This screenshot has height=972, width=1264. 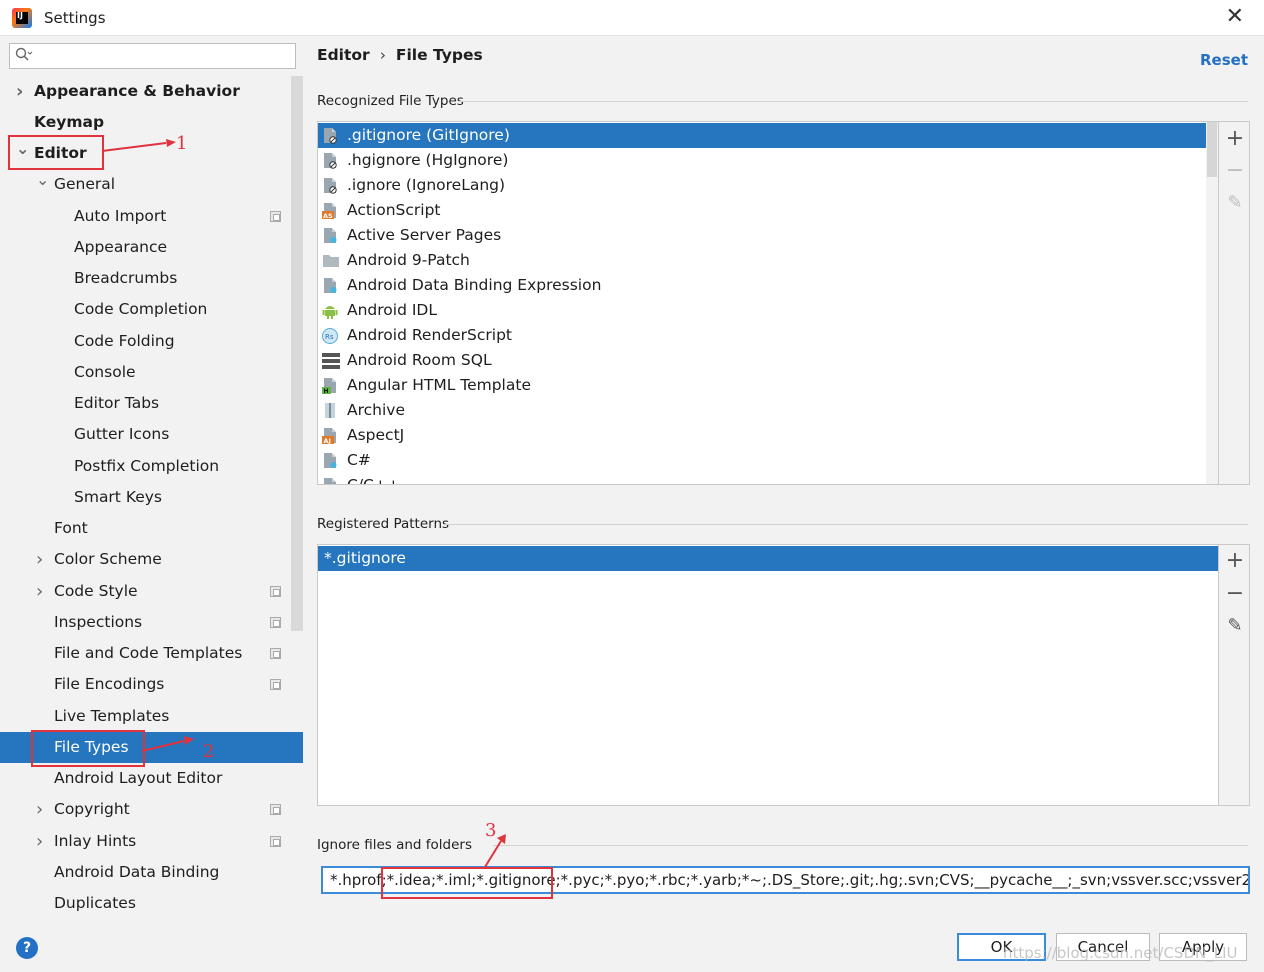 I want to click on remove-file-type-button: −, so click(x=1235, y=171).